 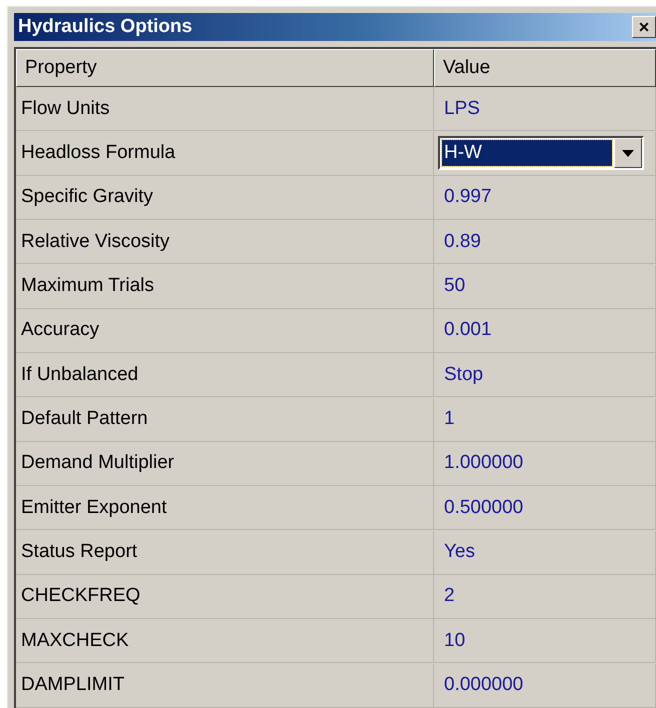 What do you see at coordinates (74, 641) in the screenshot?
I see `property-label: MAXCHECK` at bounding box center [74, 641].